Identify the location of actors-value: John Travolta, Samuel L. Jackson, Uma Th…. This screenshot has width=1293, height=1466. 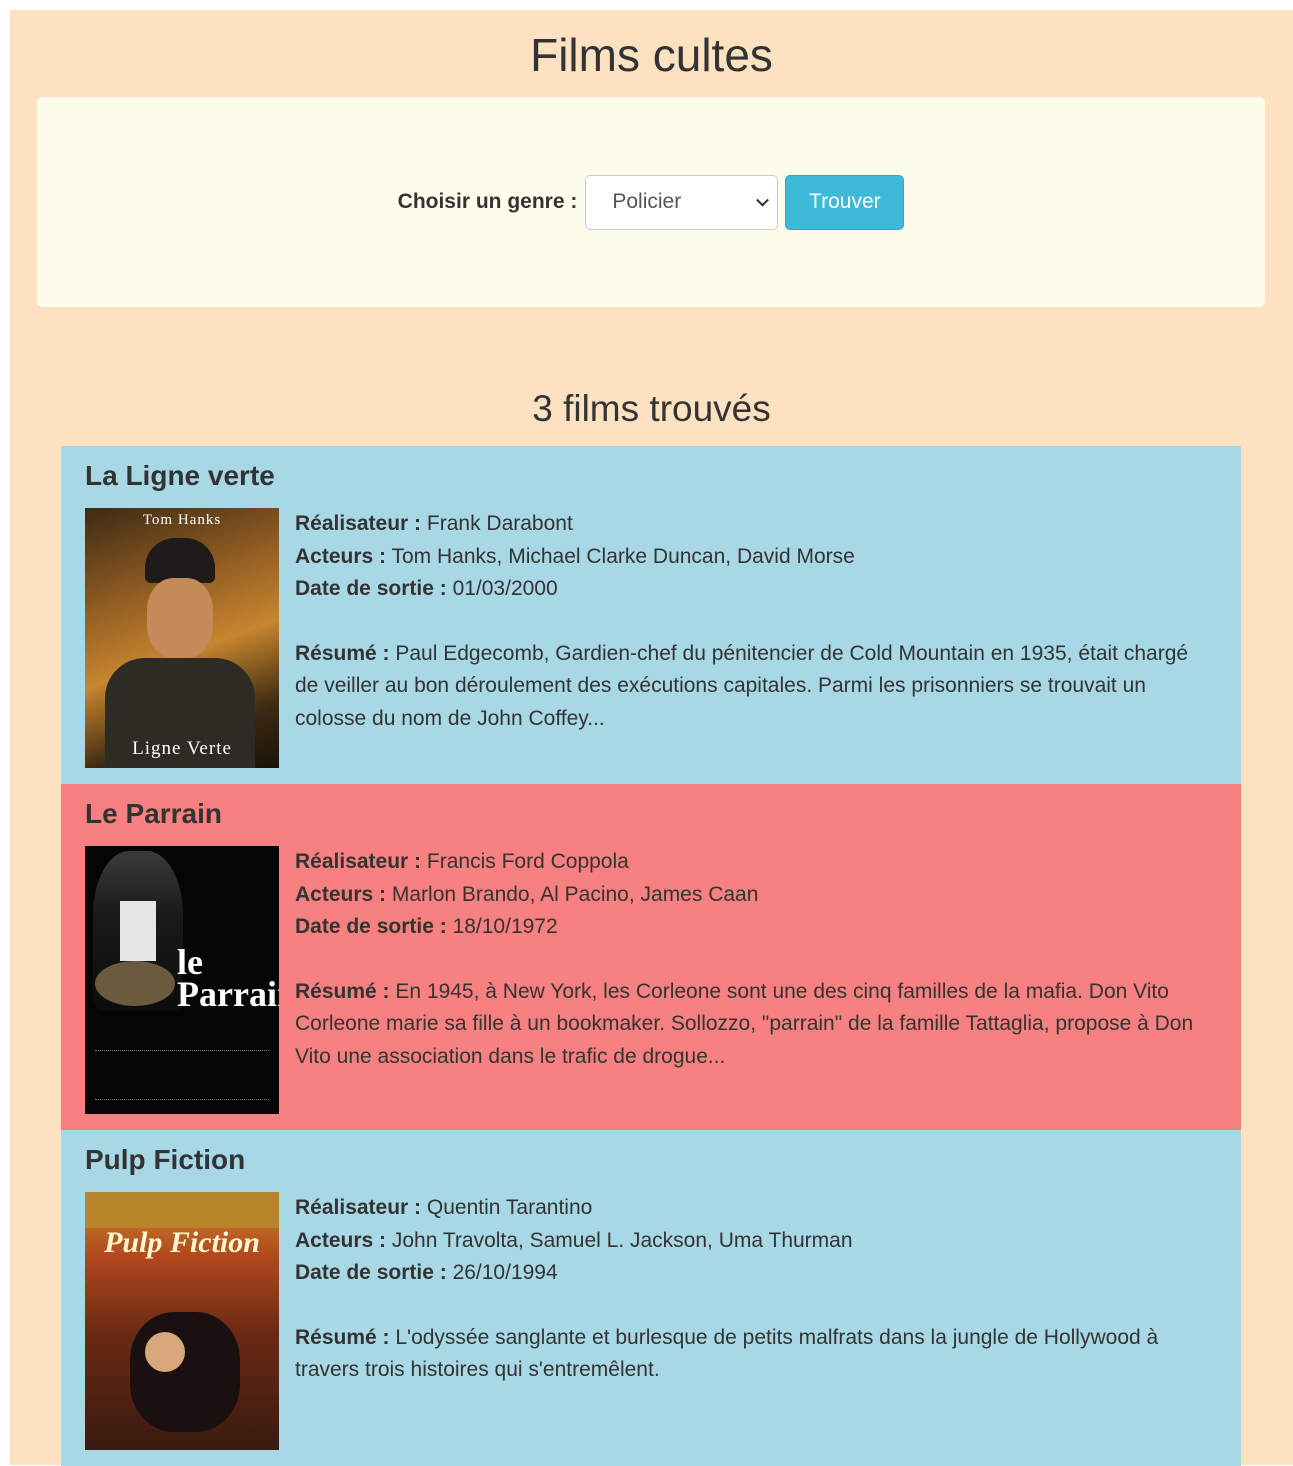
(622, 1240).